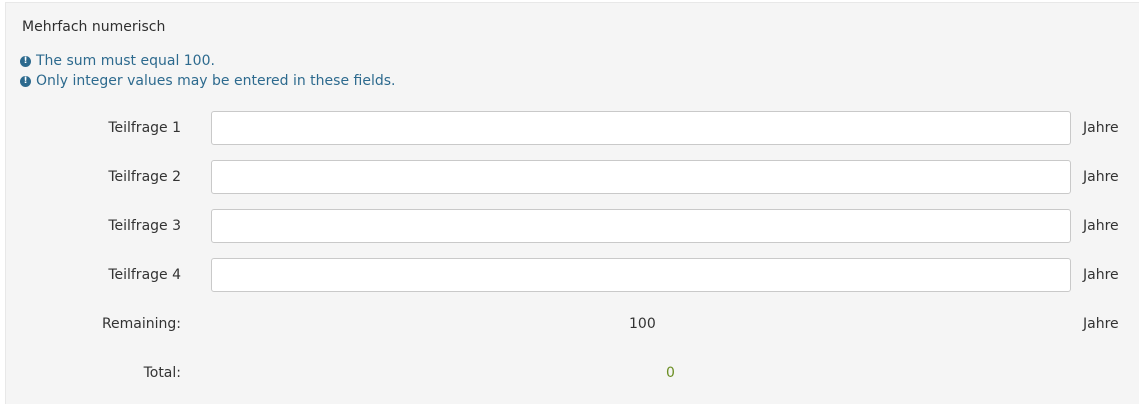 Image resolution: width=1139 pixels, height=404 pixels. What do you see at coordinates (162, 373) in the screenshot?
I see `total-label: Total:` at bounding box center [162, 373].